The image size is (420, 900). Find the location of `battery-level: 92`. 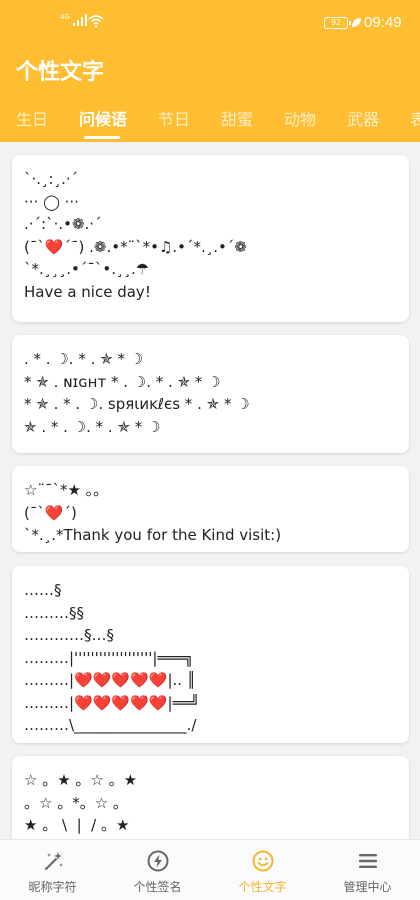

battery-level: 92 is located at coordinates (336, 22).